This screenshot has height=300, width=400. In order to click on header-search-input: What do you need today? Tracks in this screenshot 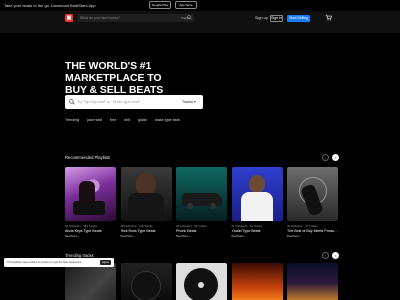, I will do `click(135, 18)`.